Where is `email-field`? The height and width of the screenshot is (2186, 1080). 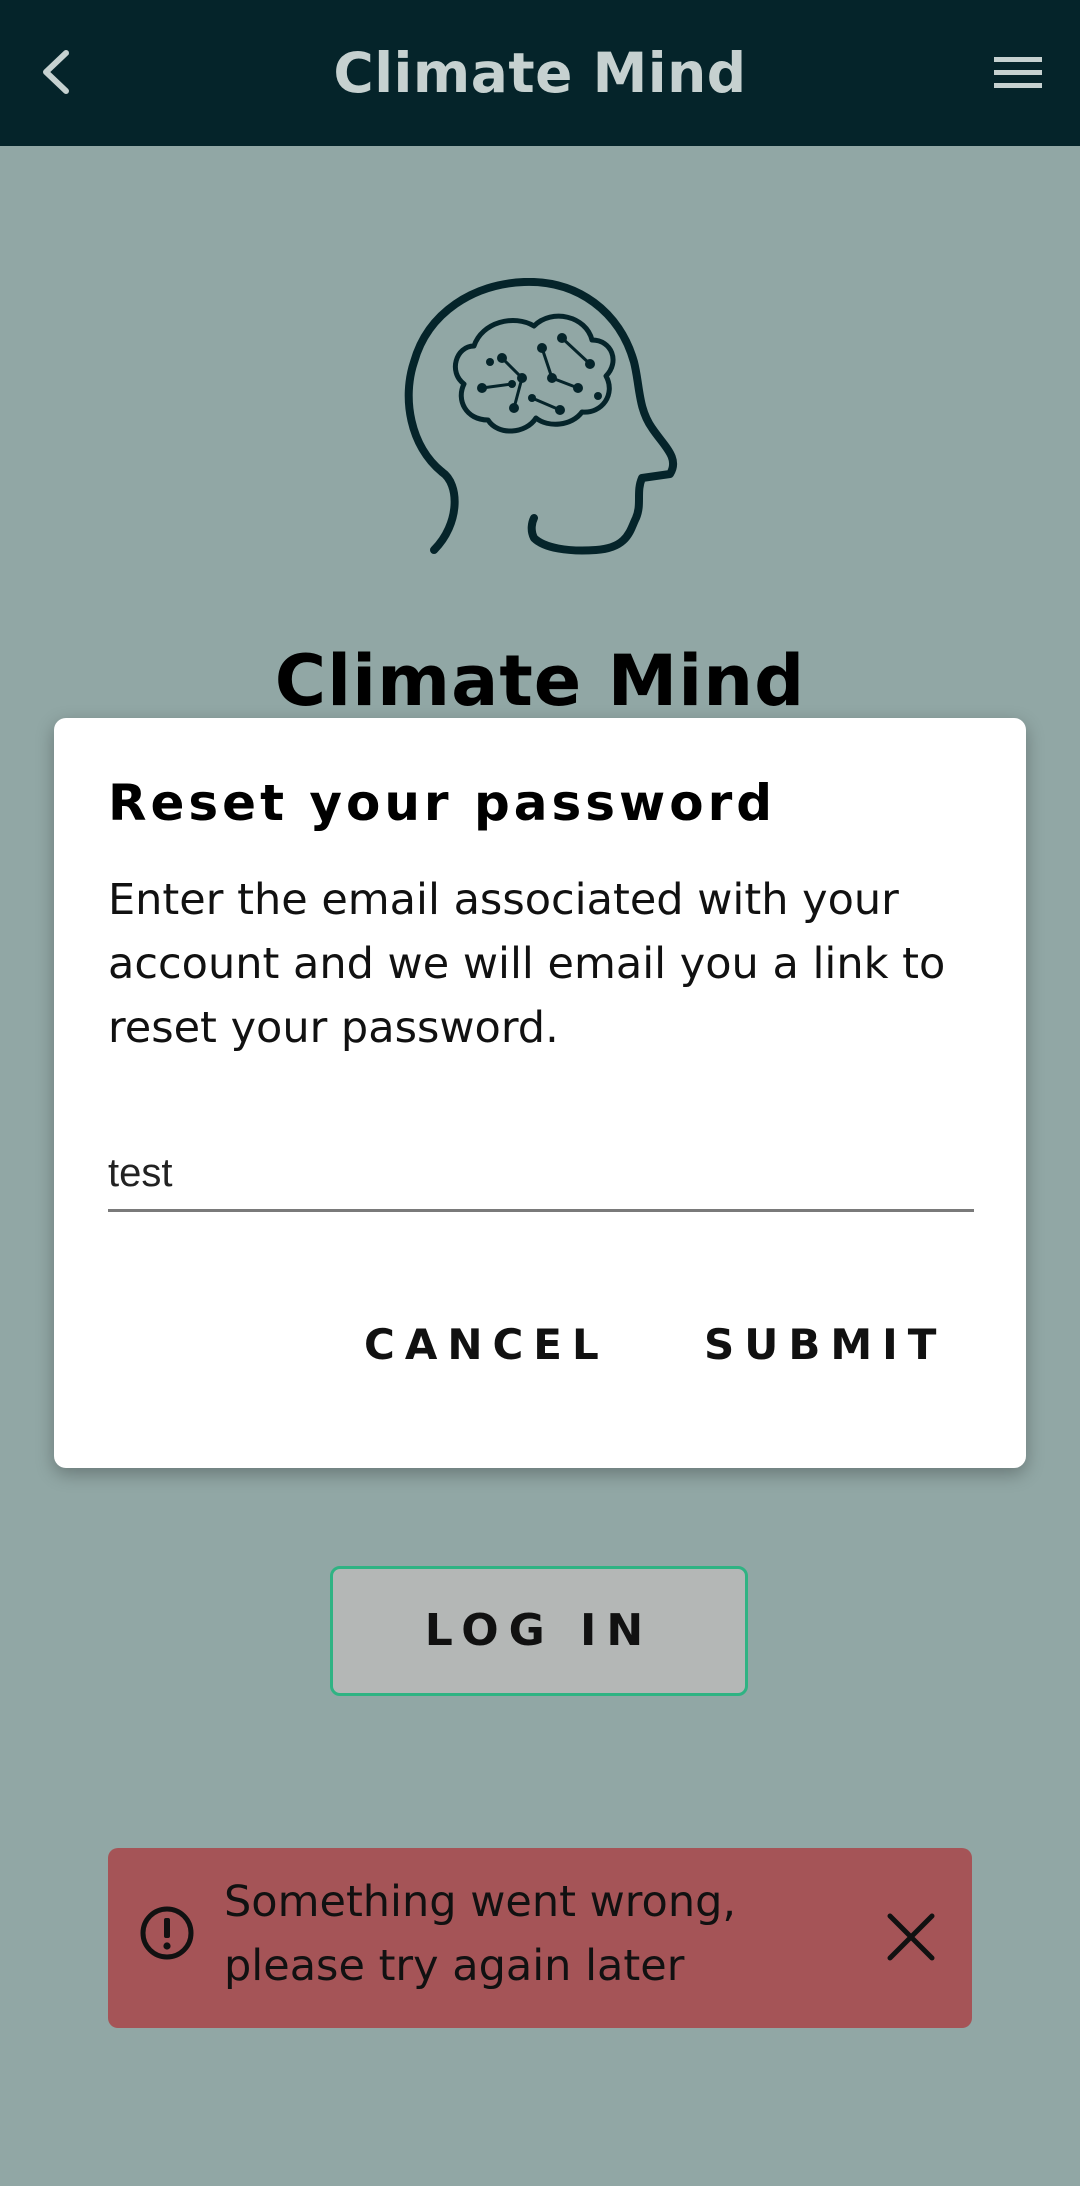
email-field is located at coordinates (541, 1179).